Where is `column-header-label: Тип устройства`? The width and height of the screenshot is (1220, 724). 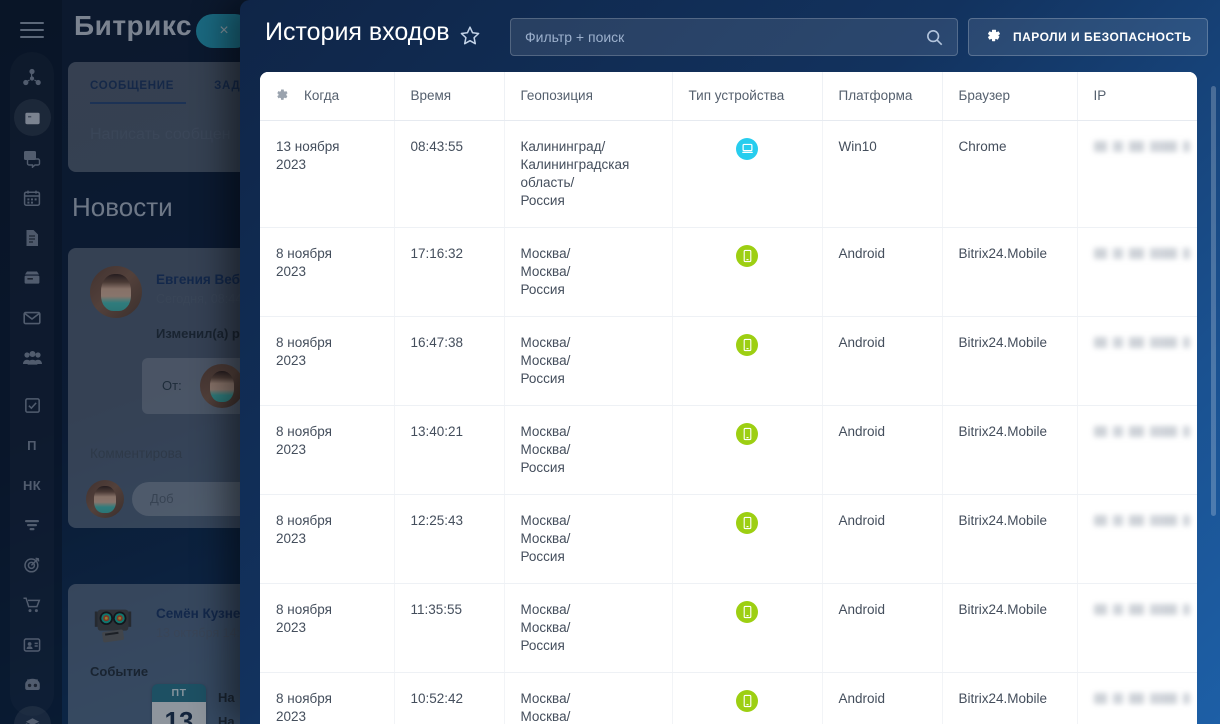
column-header-label: Тип устройства is located at coordinates (736, 96).